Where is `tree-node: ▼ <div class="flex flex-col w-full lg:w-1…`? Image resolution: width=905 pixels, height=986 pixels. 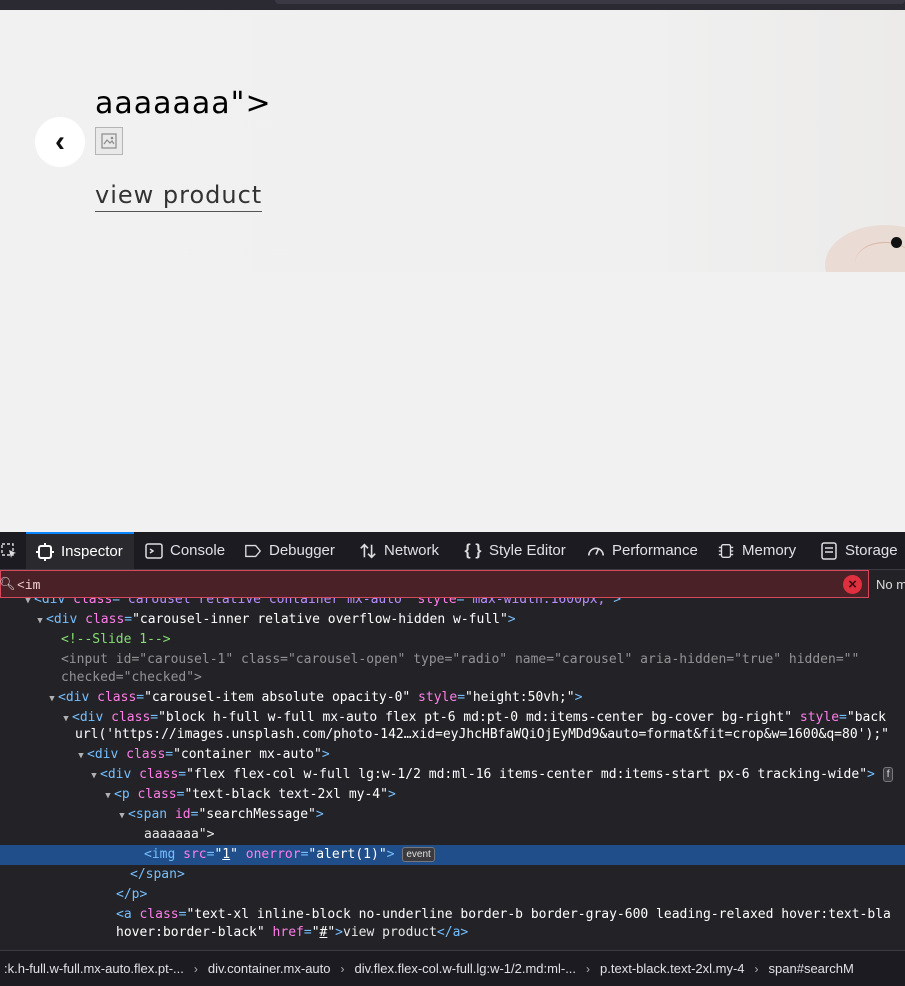
tree-node: ▼ <div class="flex flex-col w-full lg:w-1… is located at coordinates (452, 775).